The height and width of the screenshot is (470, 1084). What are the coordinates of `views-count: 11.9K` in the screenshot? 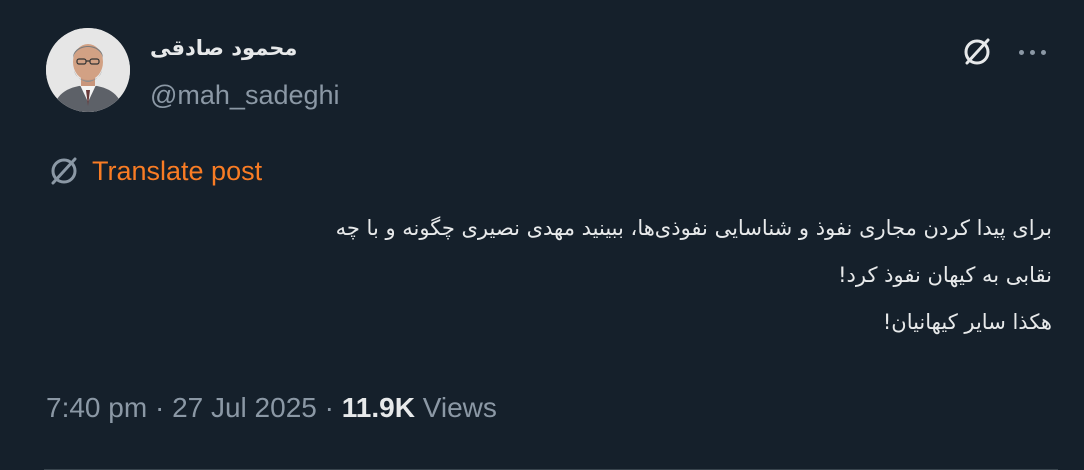 It's located at (378, 407).